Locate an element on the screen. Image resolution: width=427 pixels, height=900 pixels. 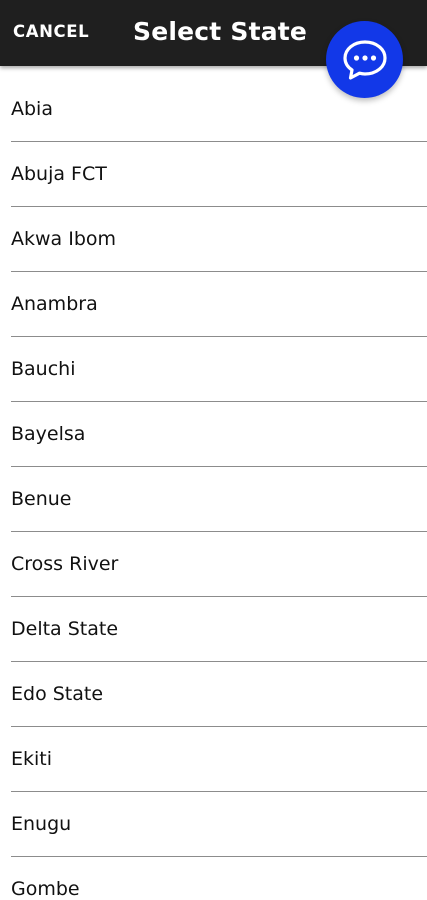
list-item: Anambra is located at coordinates (219, 304).